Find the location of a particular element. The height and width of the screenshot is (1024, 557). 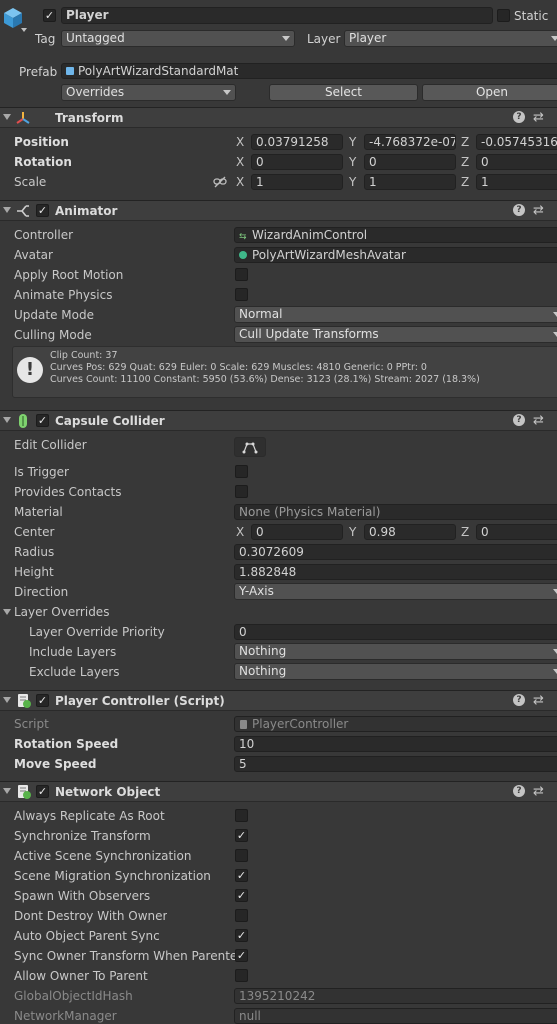

material-field: None (Physics Material) is located at coordinates (395, 512).